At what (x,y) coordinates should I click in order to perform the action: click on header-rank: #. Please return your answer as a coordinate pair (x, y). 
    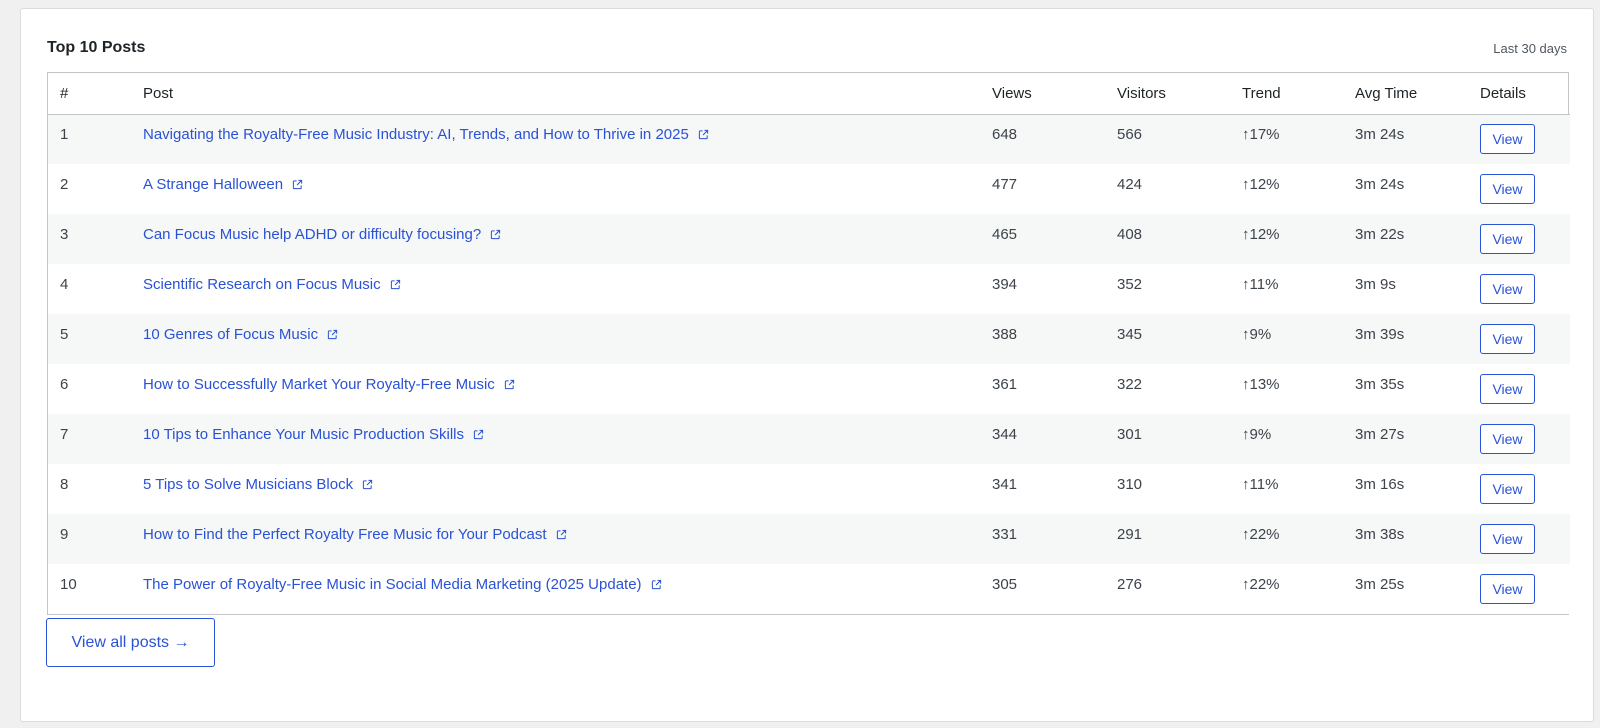
    Looking at the image, I should click on (89, 94).